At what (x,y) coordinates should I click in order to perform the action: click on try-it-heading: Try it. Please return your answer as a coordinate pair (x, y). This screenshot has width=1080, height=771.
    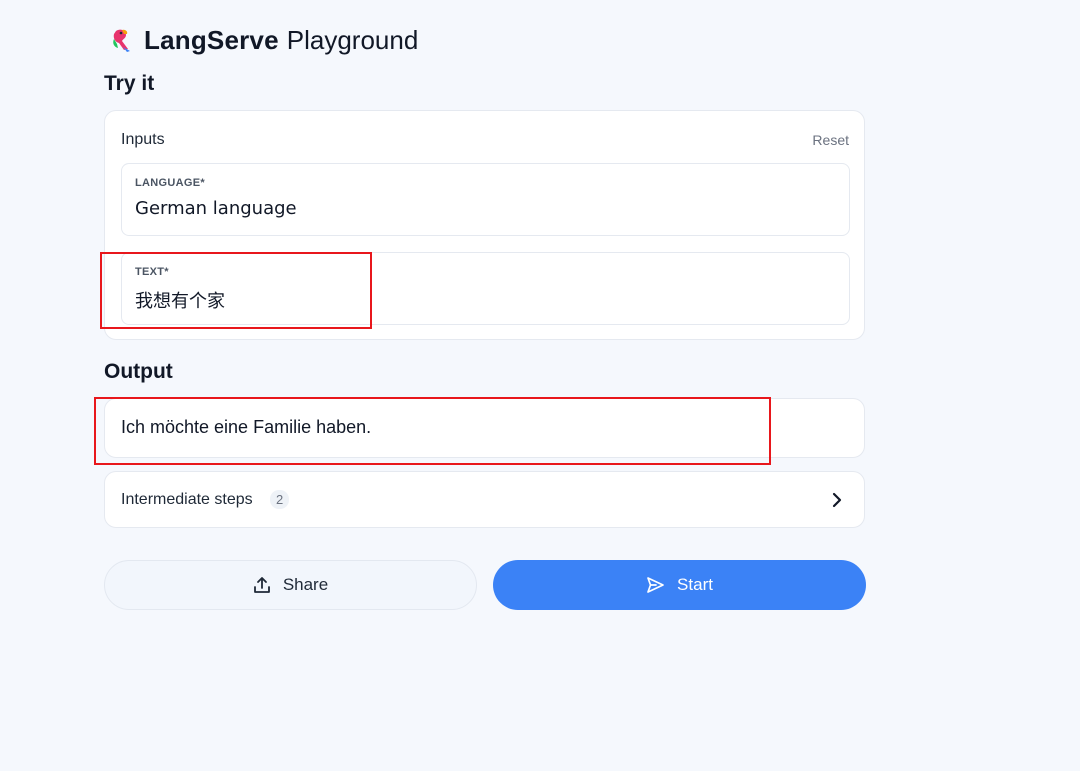
    Looking at the image, I should click on (129, 83).